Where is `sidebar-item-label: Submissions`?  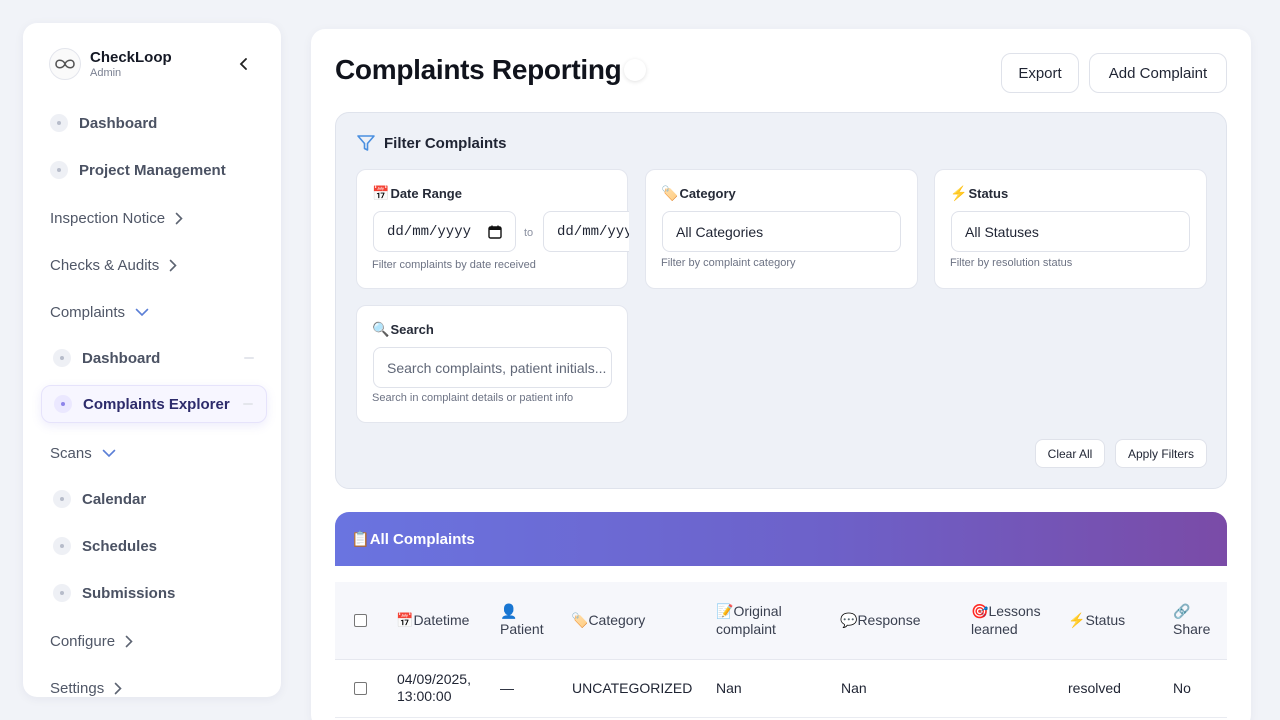
sidebar-item-label: Submissions is located at coordinates (129, 593).